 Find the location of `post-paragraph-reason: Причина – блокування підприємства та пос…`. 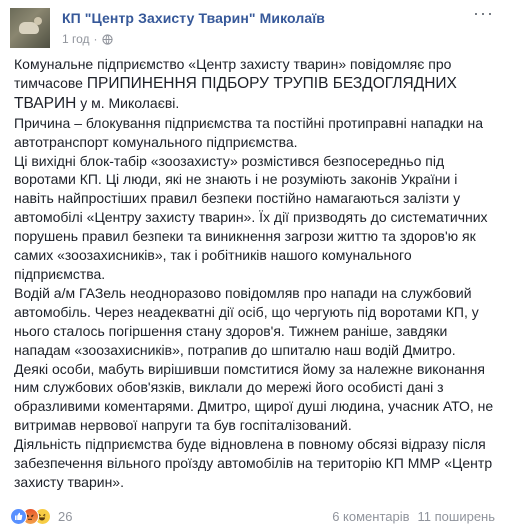

post-paragraph-reason: Причина – блокування підприємства та пос… is located at coordinates (249, 132).